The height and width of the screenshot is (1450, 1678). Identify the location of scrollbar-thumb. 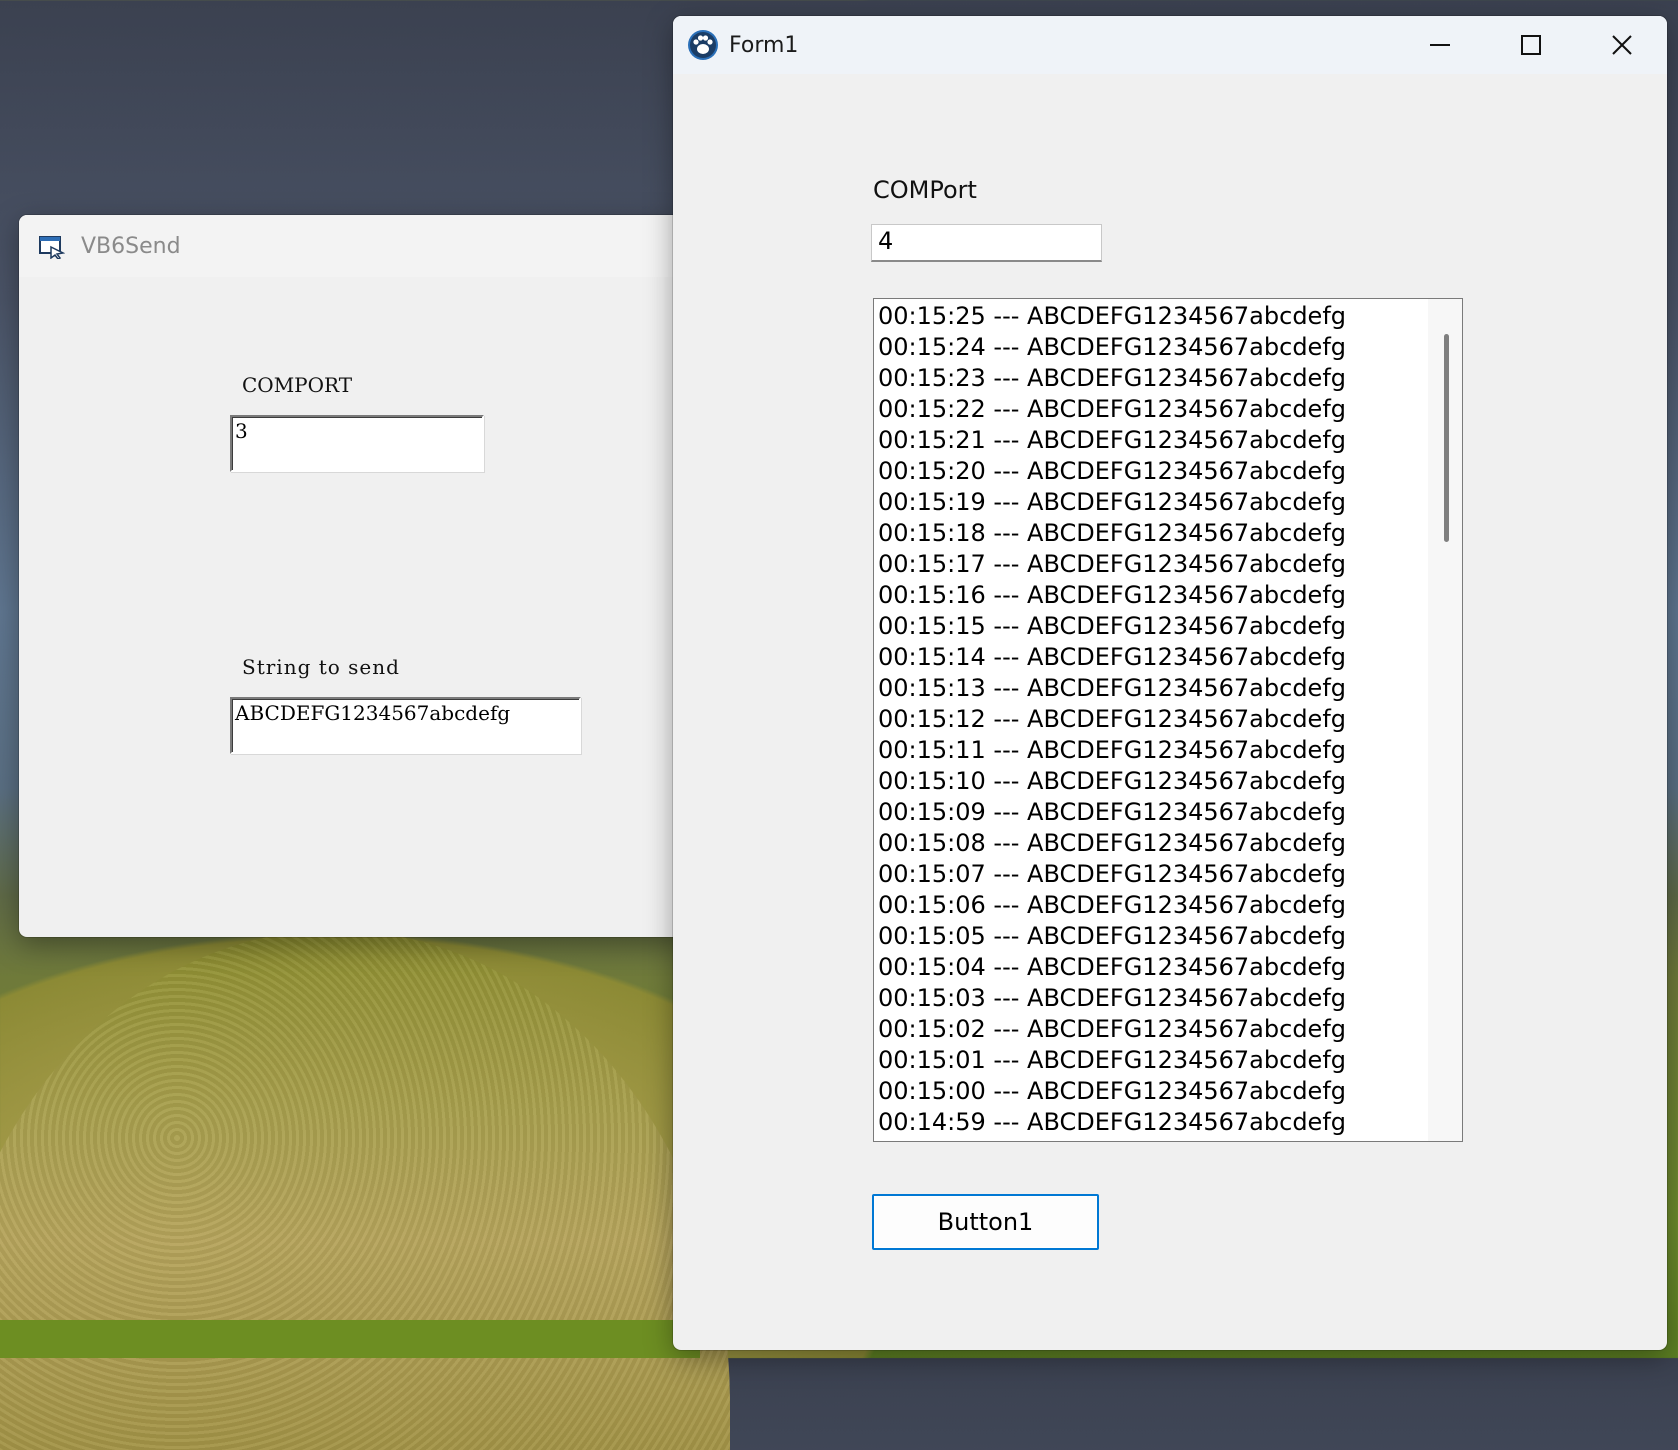
(1446, 438).